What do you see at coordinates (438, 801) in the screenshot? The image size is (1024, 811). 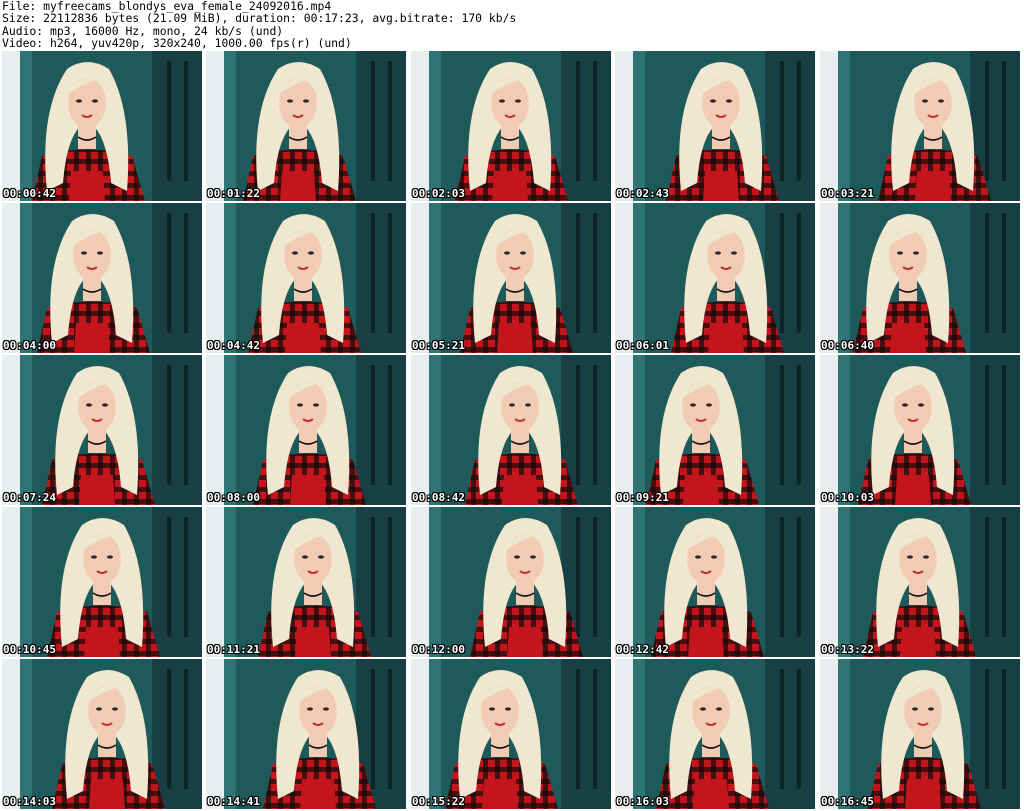 I see `frame-timestamp: 00:15:22` at bounding box center [438, 801].